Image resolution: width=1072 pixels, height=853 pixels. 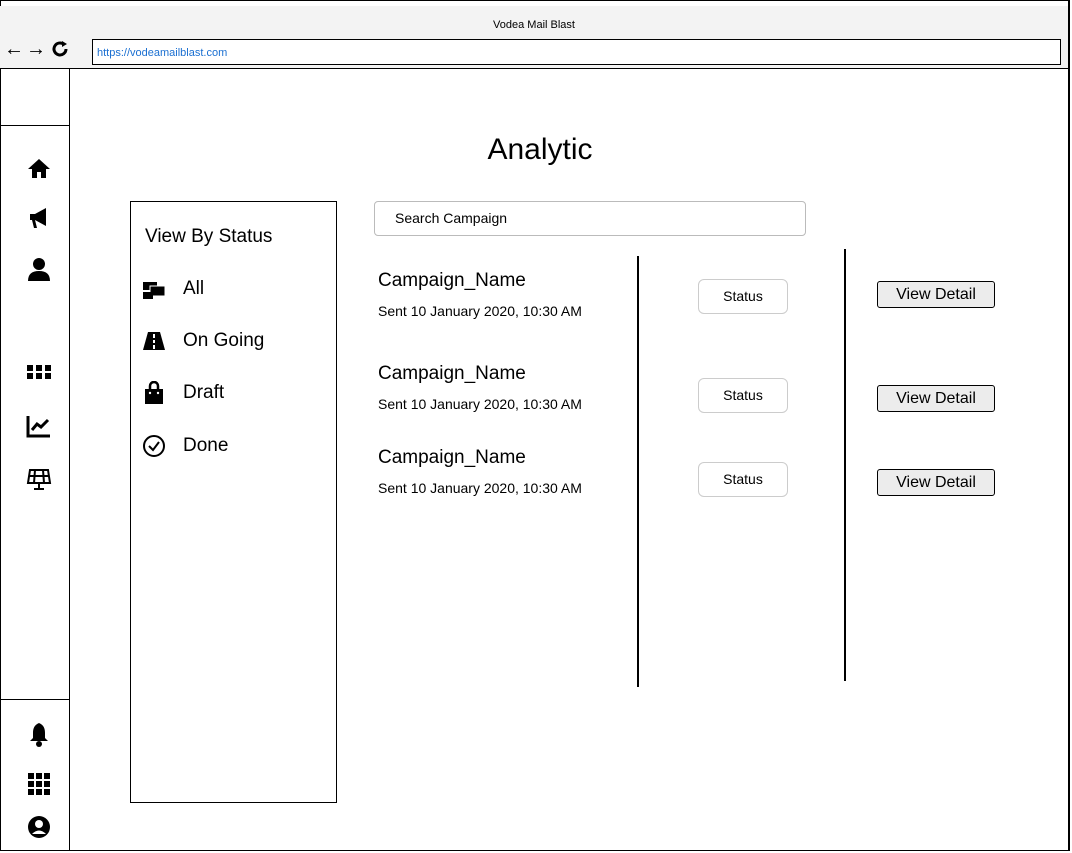 I want to click on filter-label: On Going, so click(x=224, y=340).